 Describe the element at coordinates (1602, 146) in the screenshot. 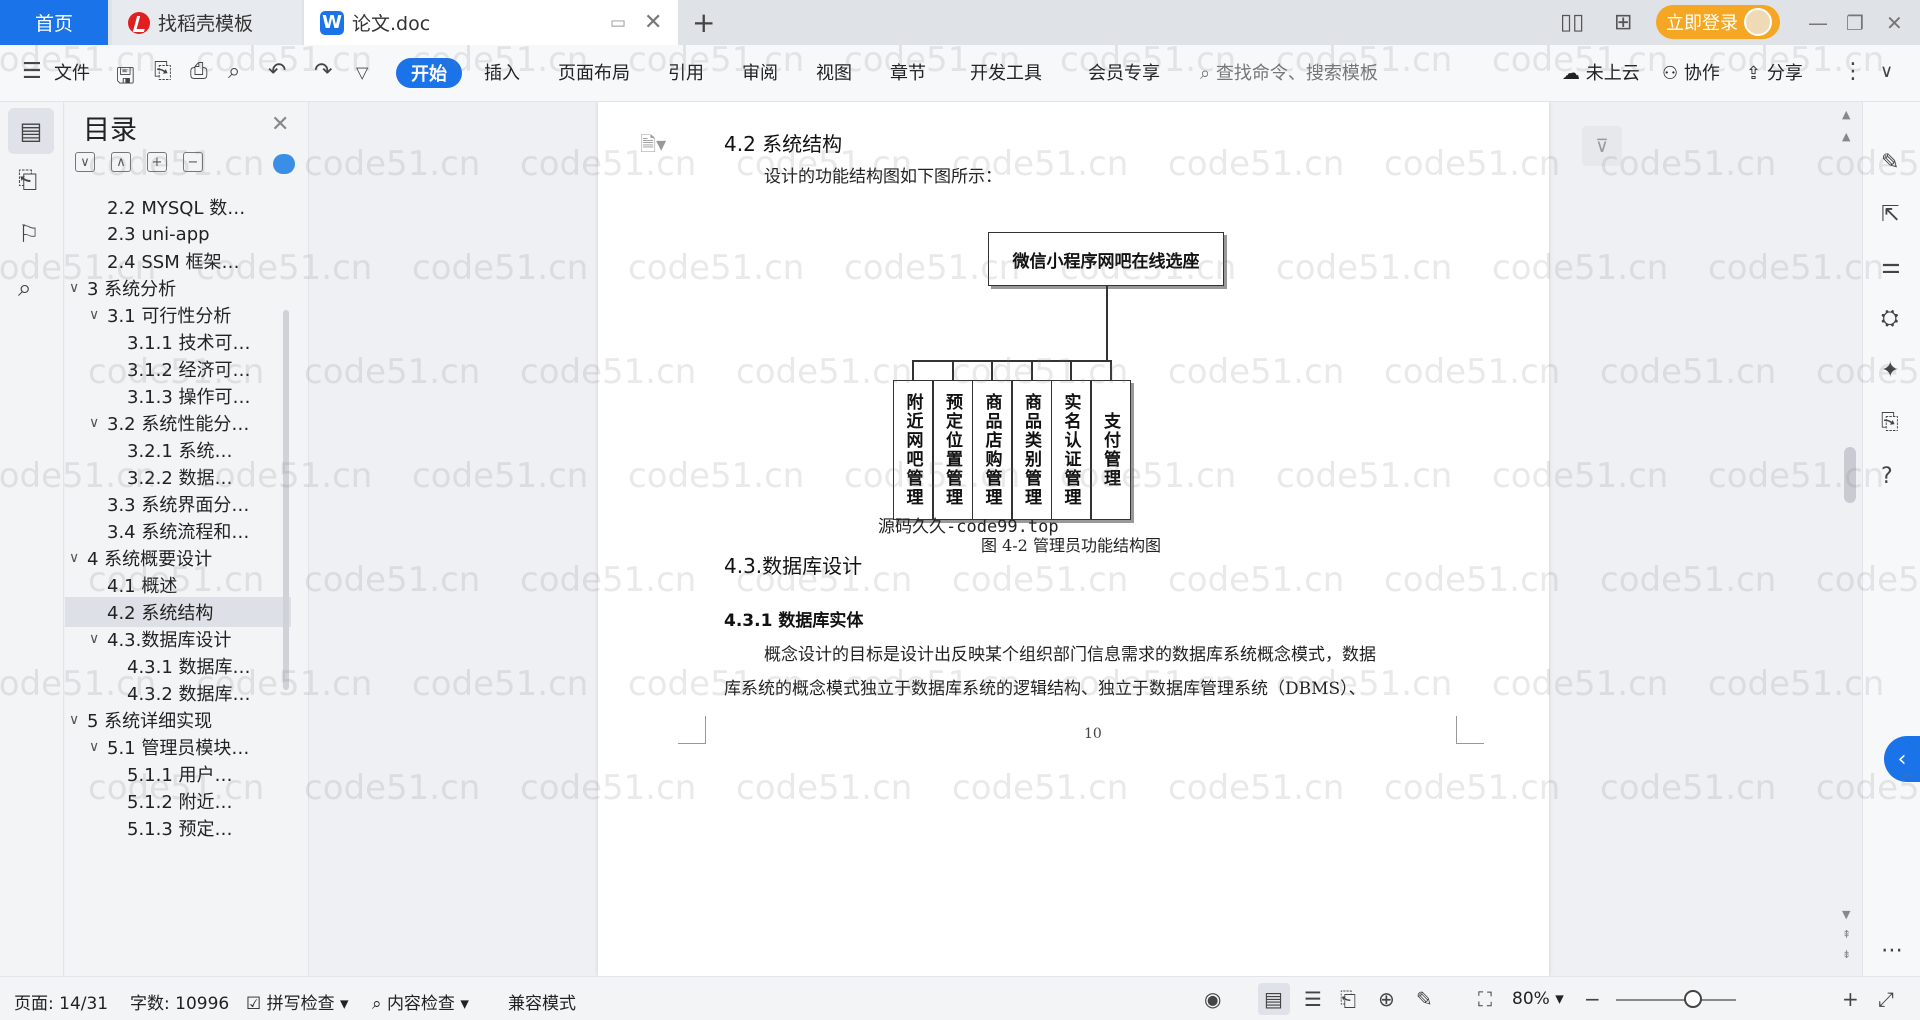

I see `float-tool-icon: ⊽` at that location.